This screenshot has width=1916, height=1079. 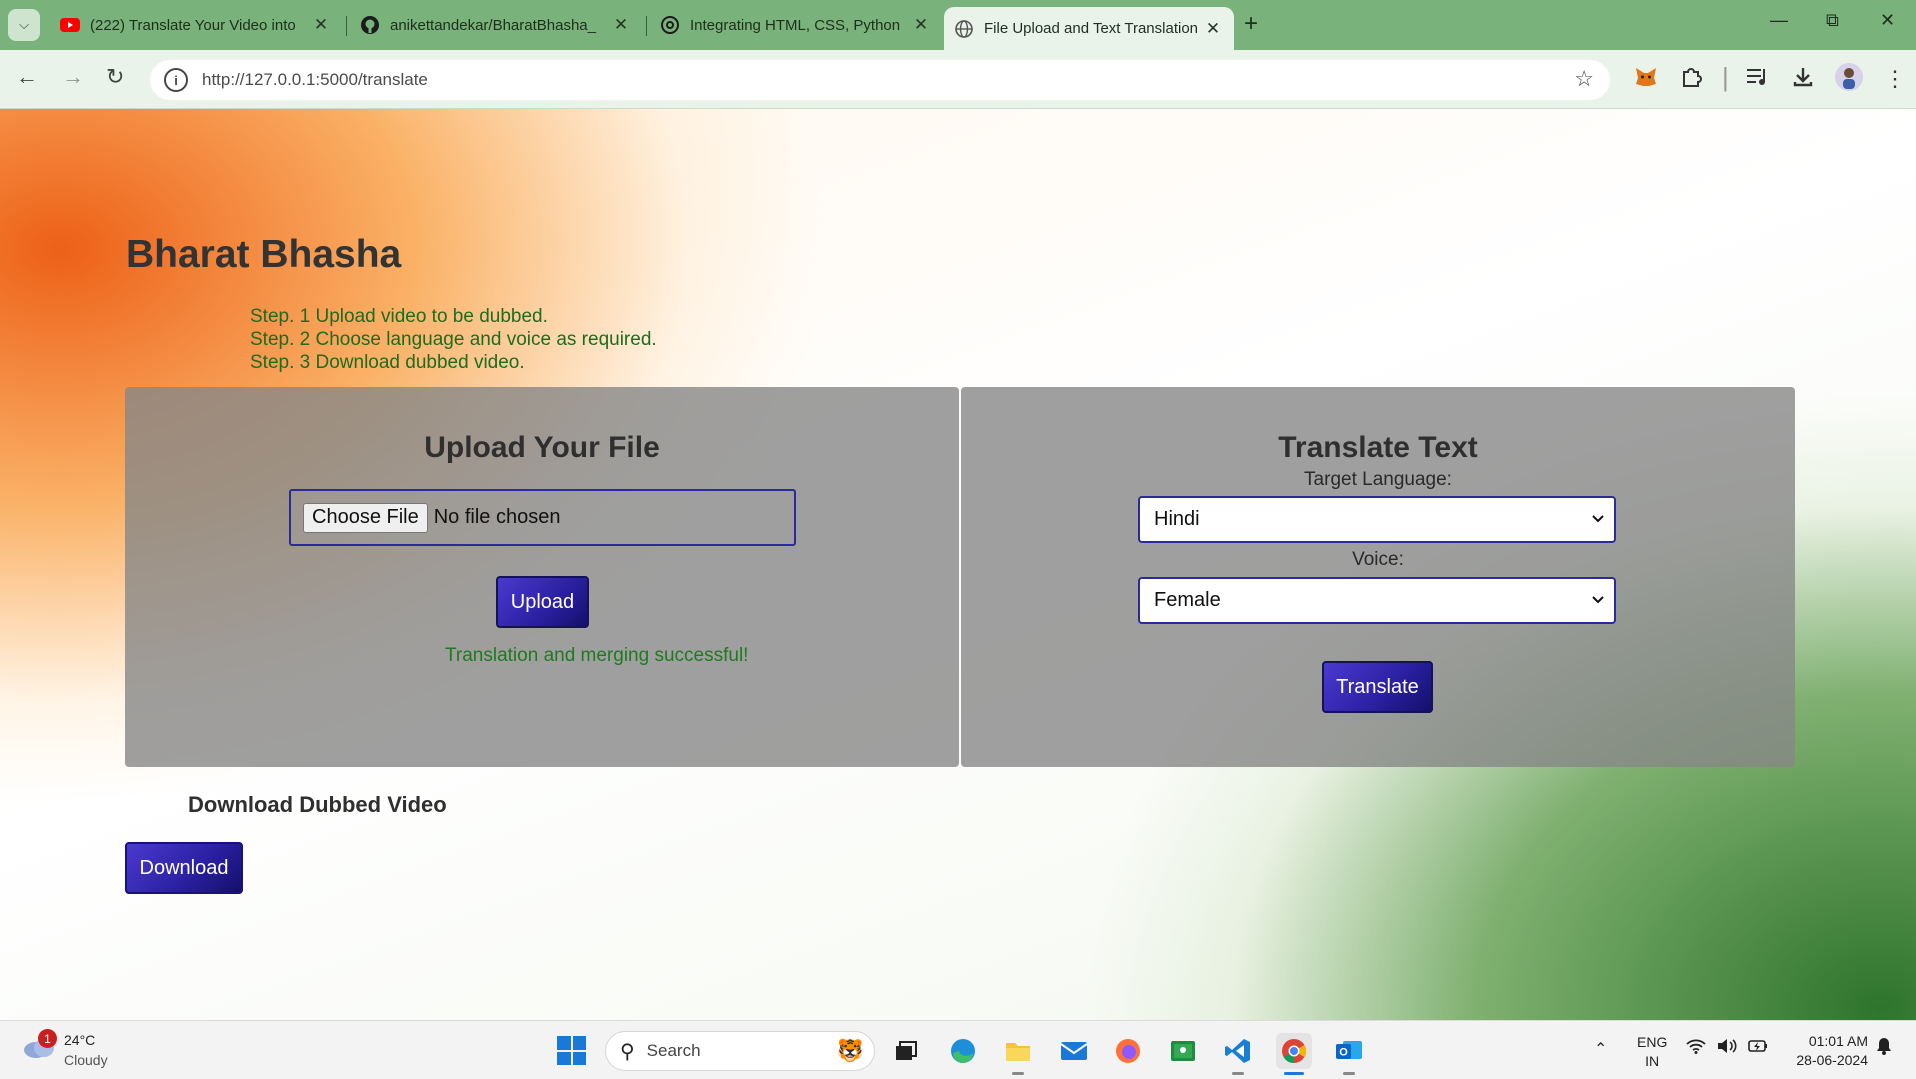 What do you see at coordinates (1691, 80) in the screenshot?
I see `extensions-puzzle-icon` at bounding box center [1691, 80].